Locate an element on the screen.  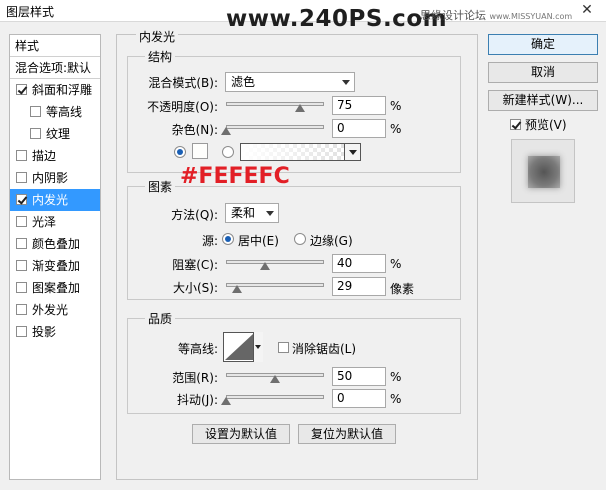
opacity-input: 75 is located at coordinates (359, 105).